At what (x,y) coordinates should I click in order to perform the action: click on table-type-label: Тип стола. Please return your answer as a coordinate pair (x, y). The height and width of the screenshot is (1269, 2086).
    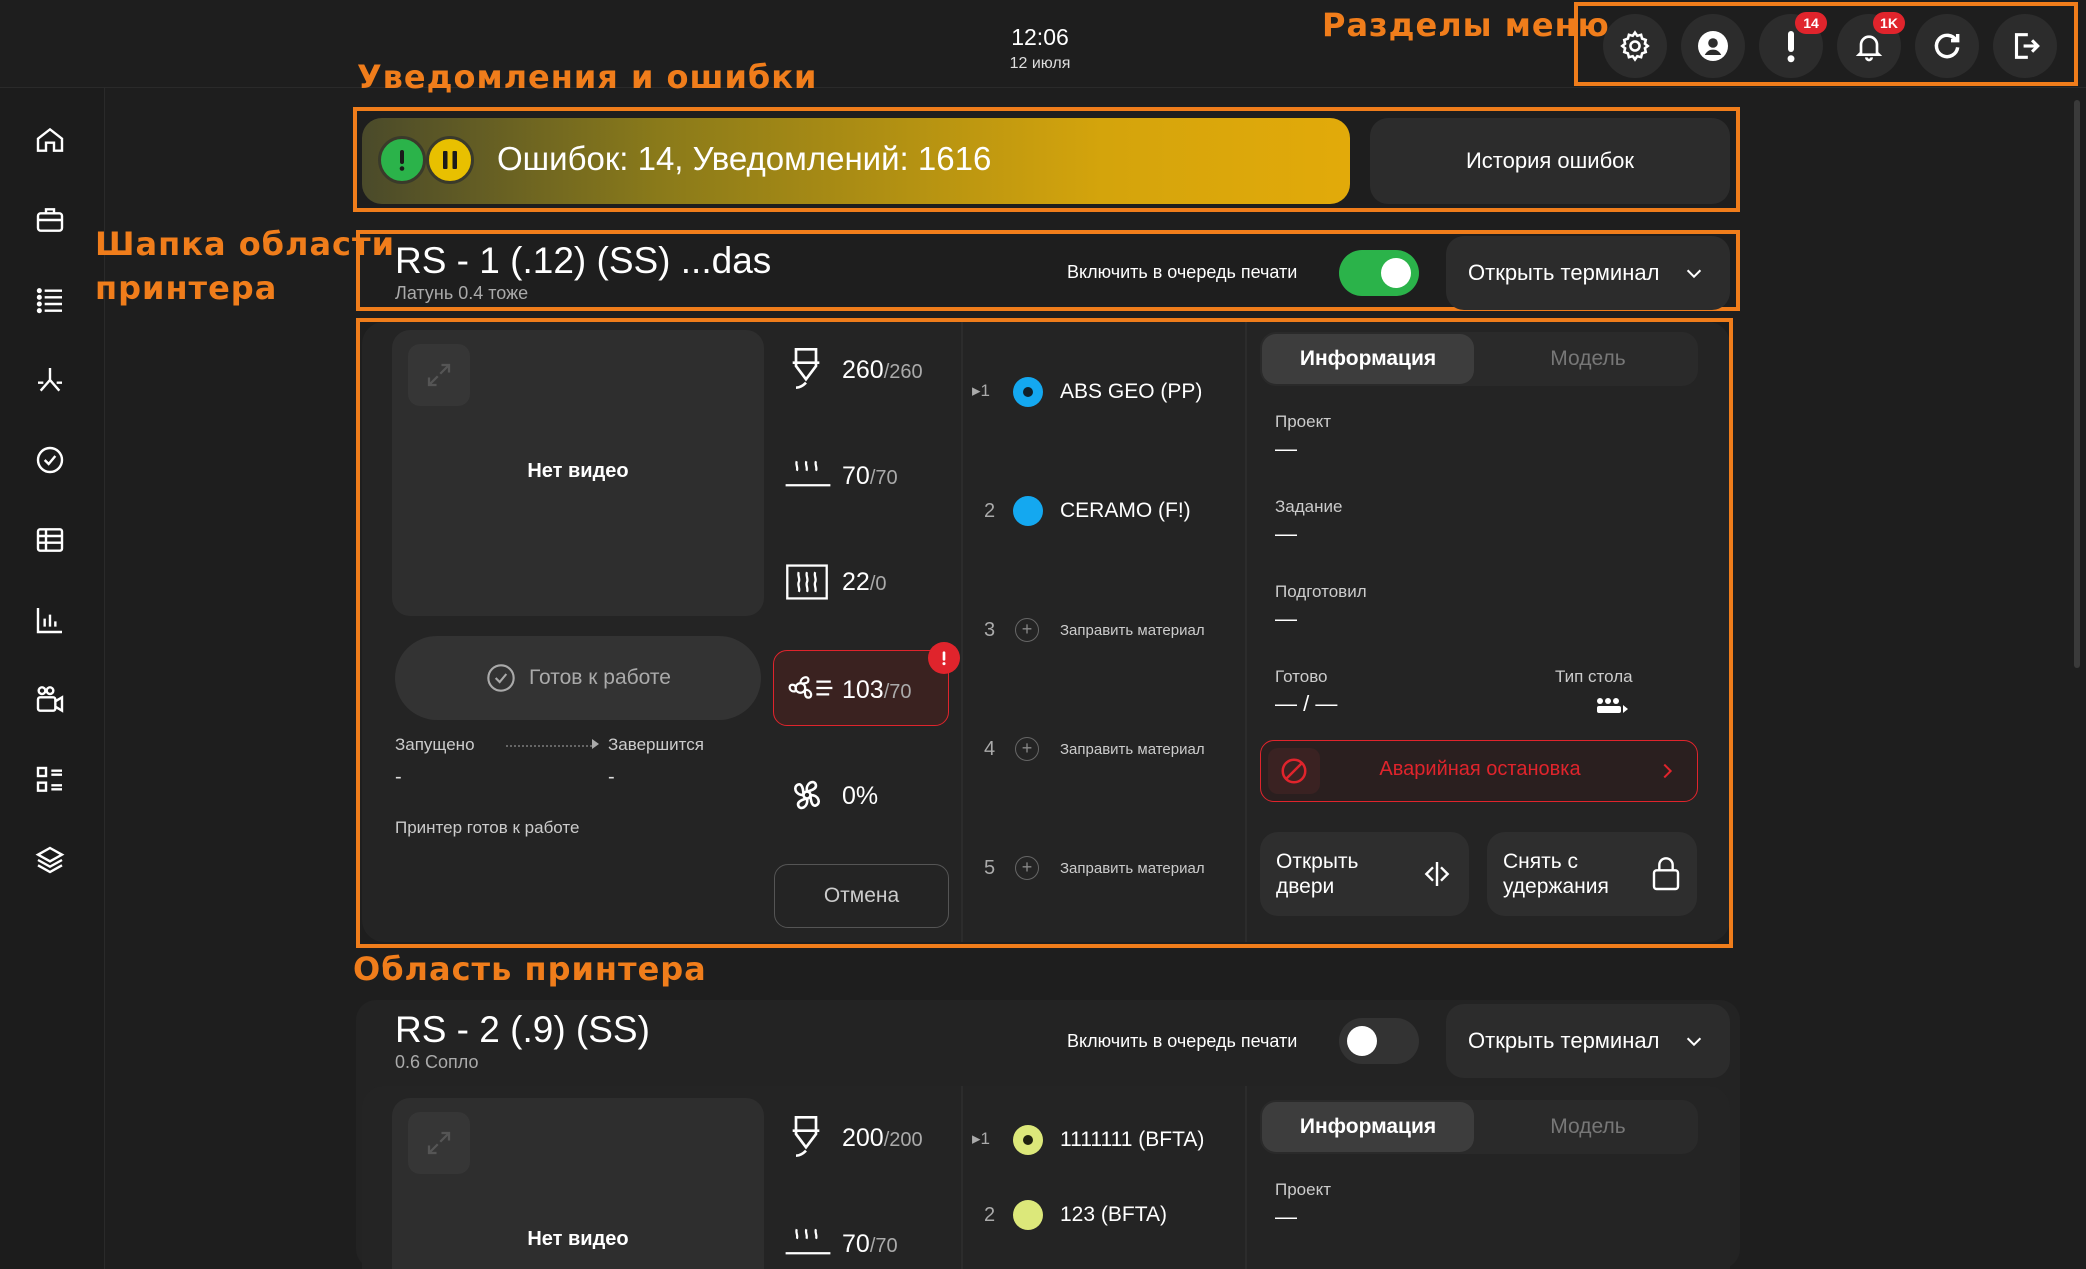
    Looking at the image, I should click on (1594, 676).